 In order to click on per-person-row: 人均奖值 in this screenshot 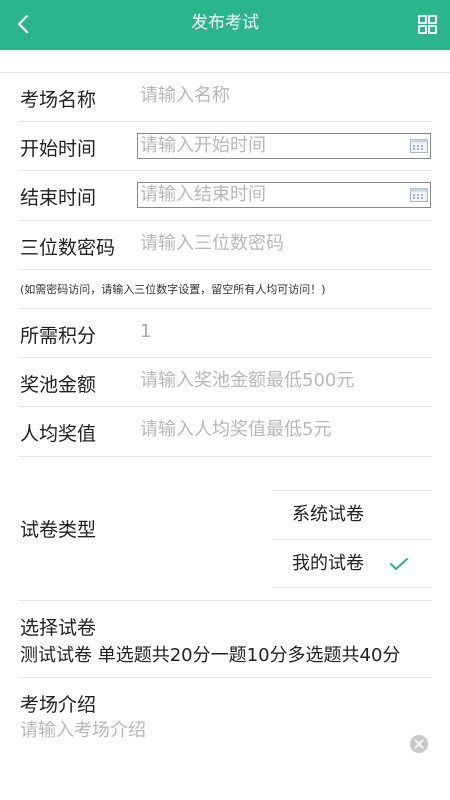, I will do `click(225, 432)`.